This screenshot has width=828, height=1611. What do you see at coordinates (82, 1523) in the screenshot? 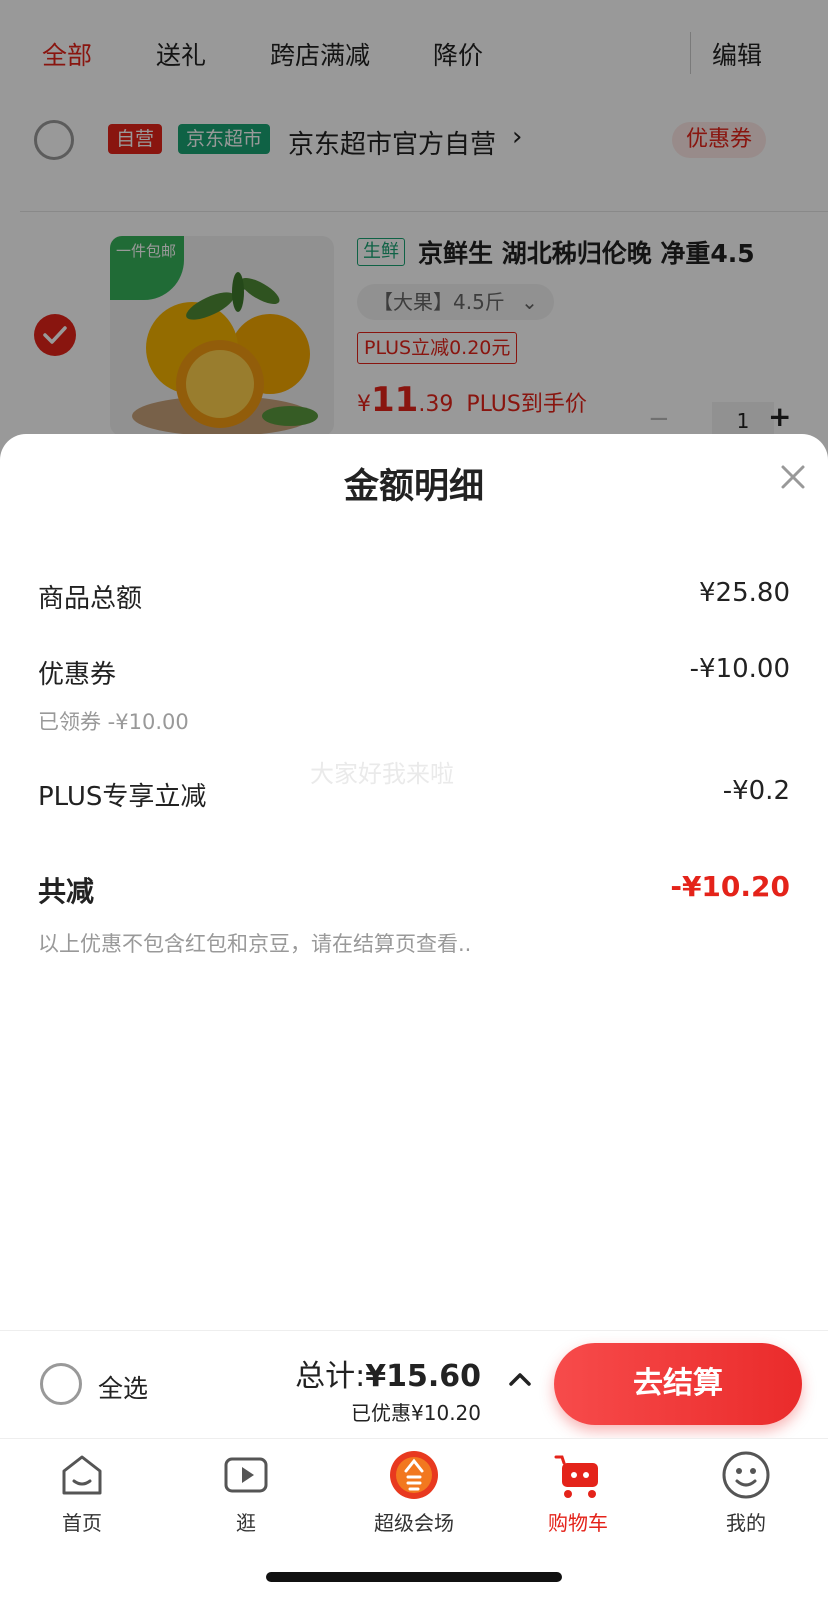
I see `nav-label-home: 首页` at bounding box center [82, 1523].